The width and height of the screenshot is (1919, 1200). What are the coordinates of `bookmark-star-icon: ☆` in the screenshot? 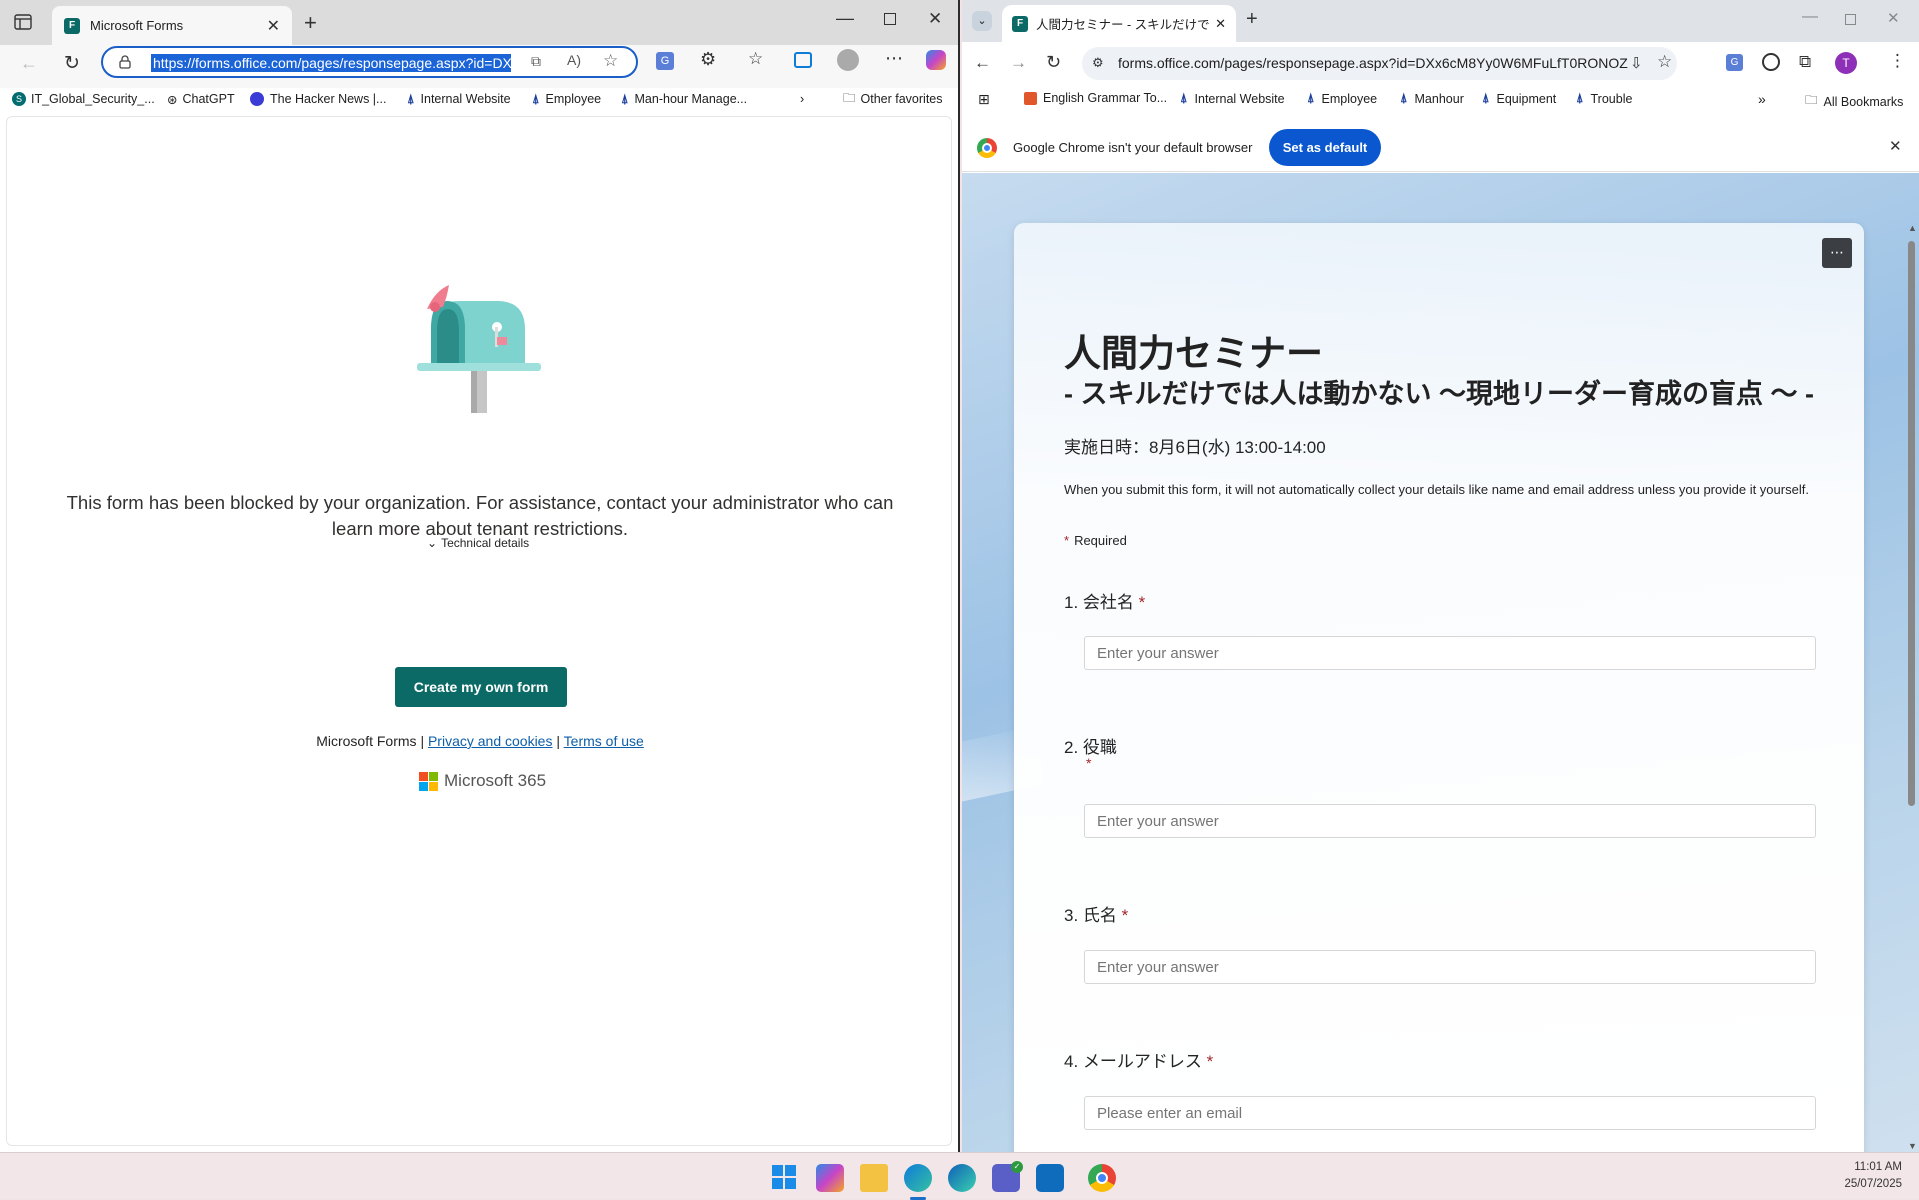 It's located at (1664, 62).